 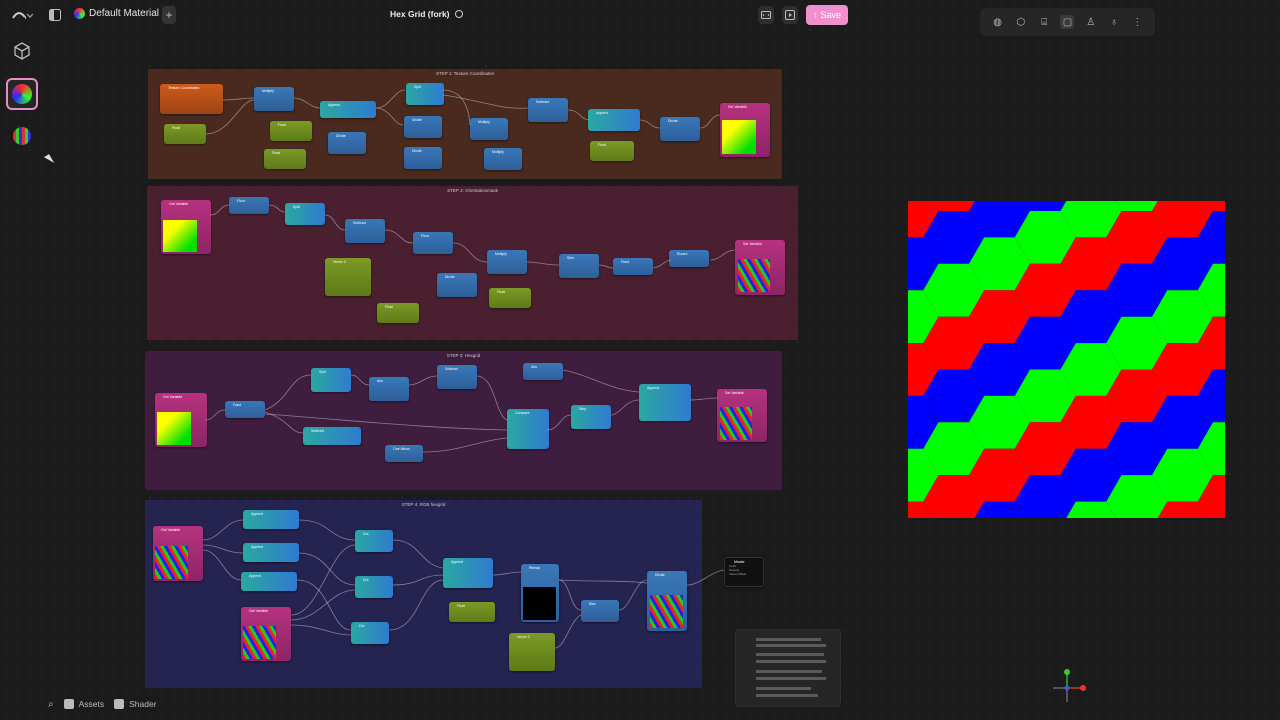 I want to click on bottom-bar: ⌕ Assets Shader, so click(x=102, y=704).